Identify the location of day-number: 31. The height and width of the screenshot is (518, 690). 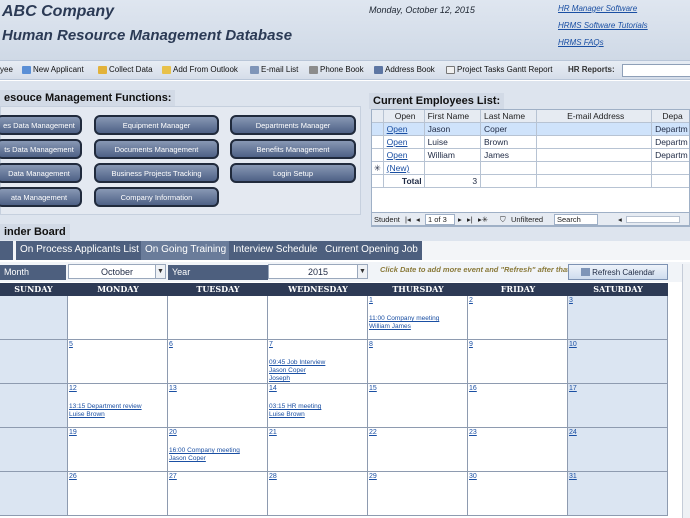
(573, 476).